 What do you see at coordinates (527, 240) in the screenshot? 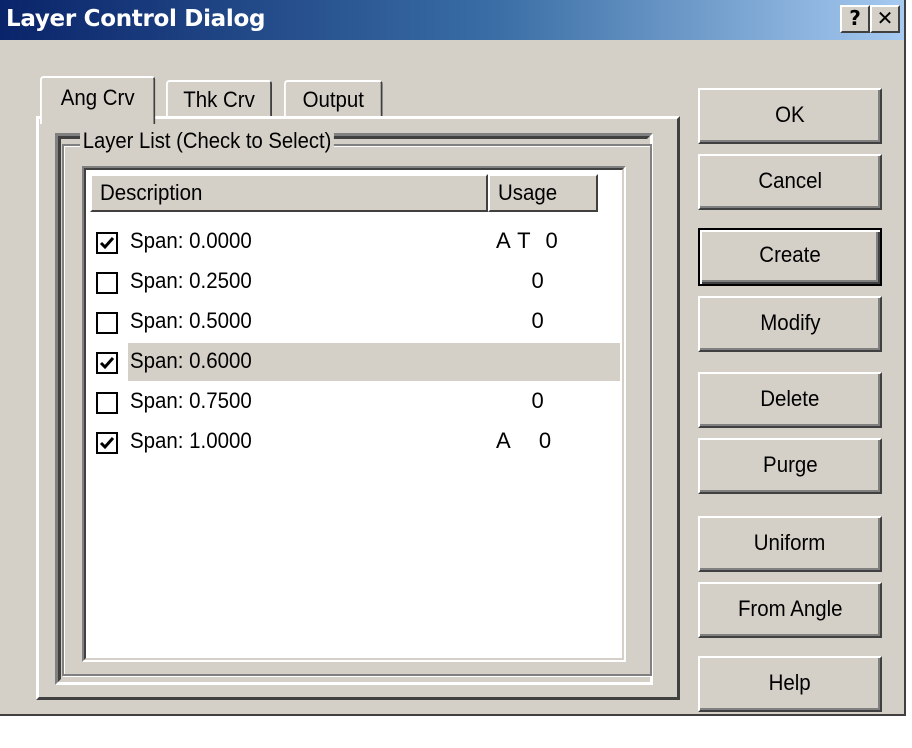
I see `layer-usage: A T 0` at bounding box center [527, 240].